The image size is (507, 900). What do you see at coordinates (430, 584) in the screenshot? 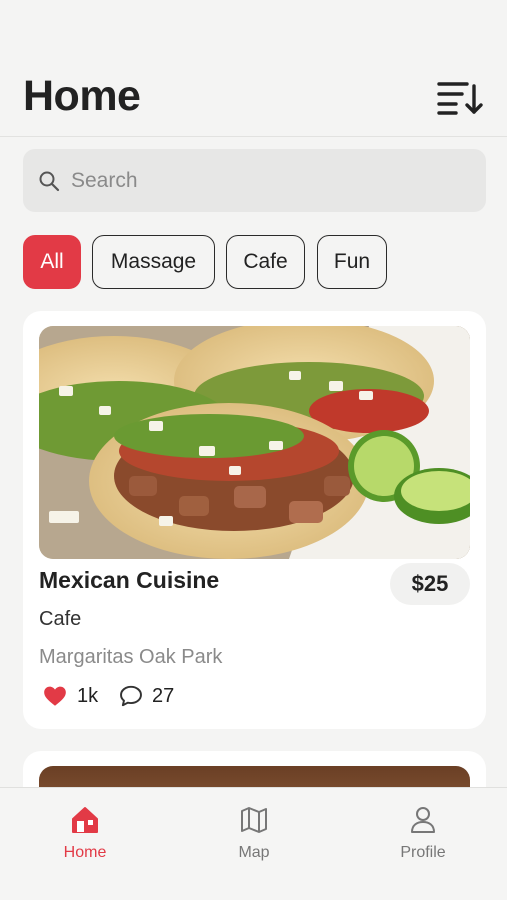
I see `price-badge: $25` at bounding box center [430, 584].